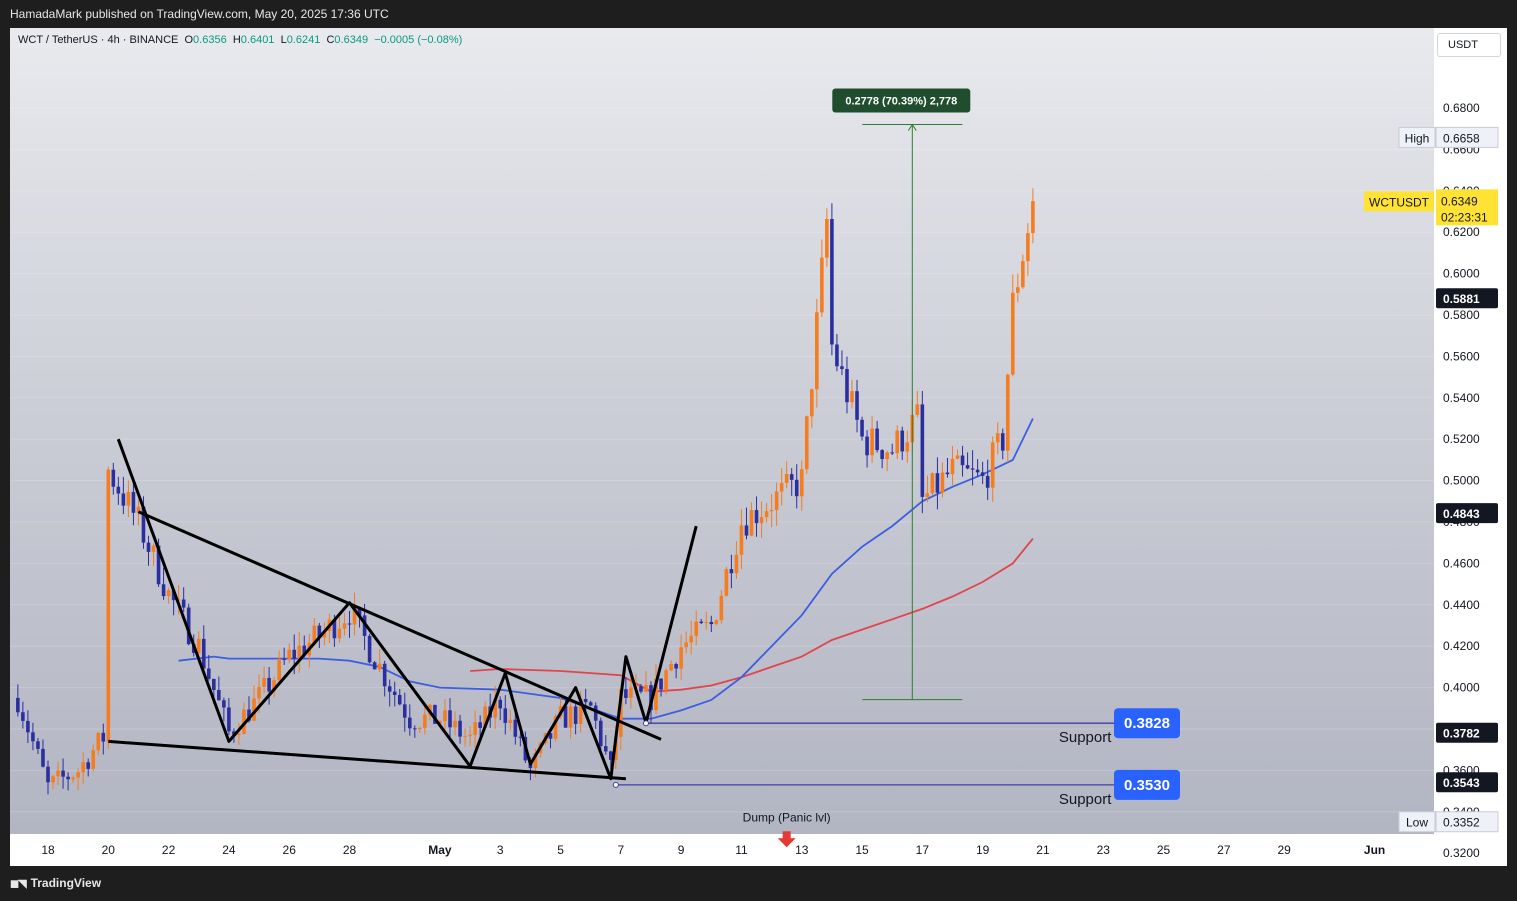 This screenshot has height=901, width=1517. Describe the element at coordinates (98, 40) in the screenshot. I see `symbol-name: WCT / TetherUS · 4h · BINANCE` at that location.